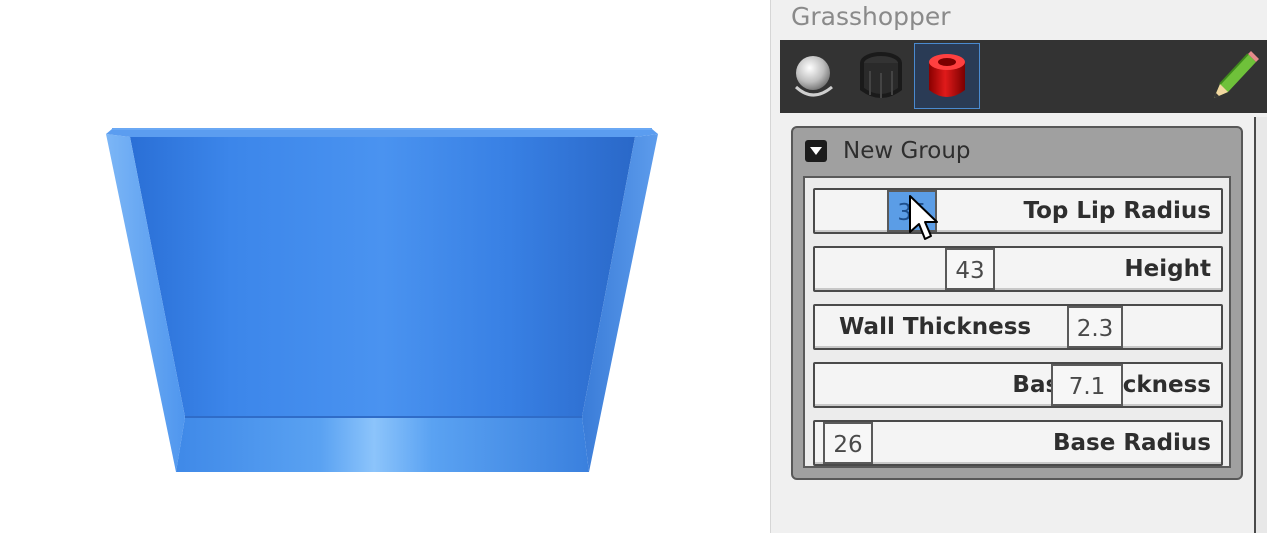  Describe the element at coordinates (923, 217) in the screenshot. I see `mouse-cursor-icon` at that location.